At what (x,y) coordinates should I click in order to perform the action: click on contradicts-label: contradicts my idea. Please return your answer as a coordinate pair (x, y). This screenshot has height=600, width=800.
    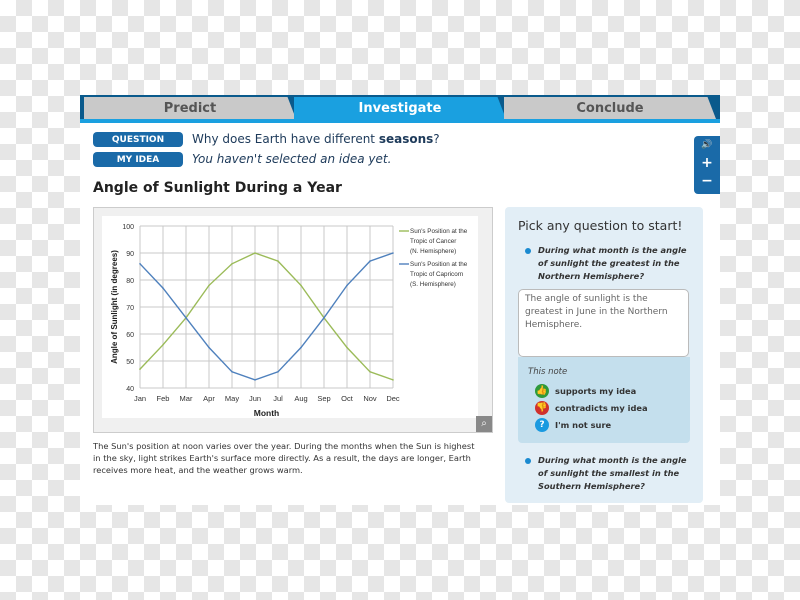
    Looking at the image, I should click on (601, 408).